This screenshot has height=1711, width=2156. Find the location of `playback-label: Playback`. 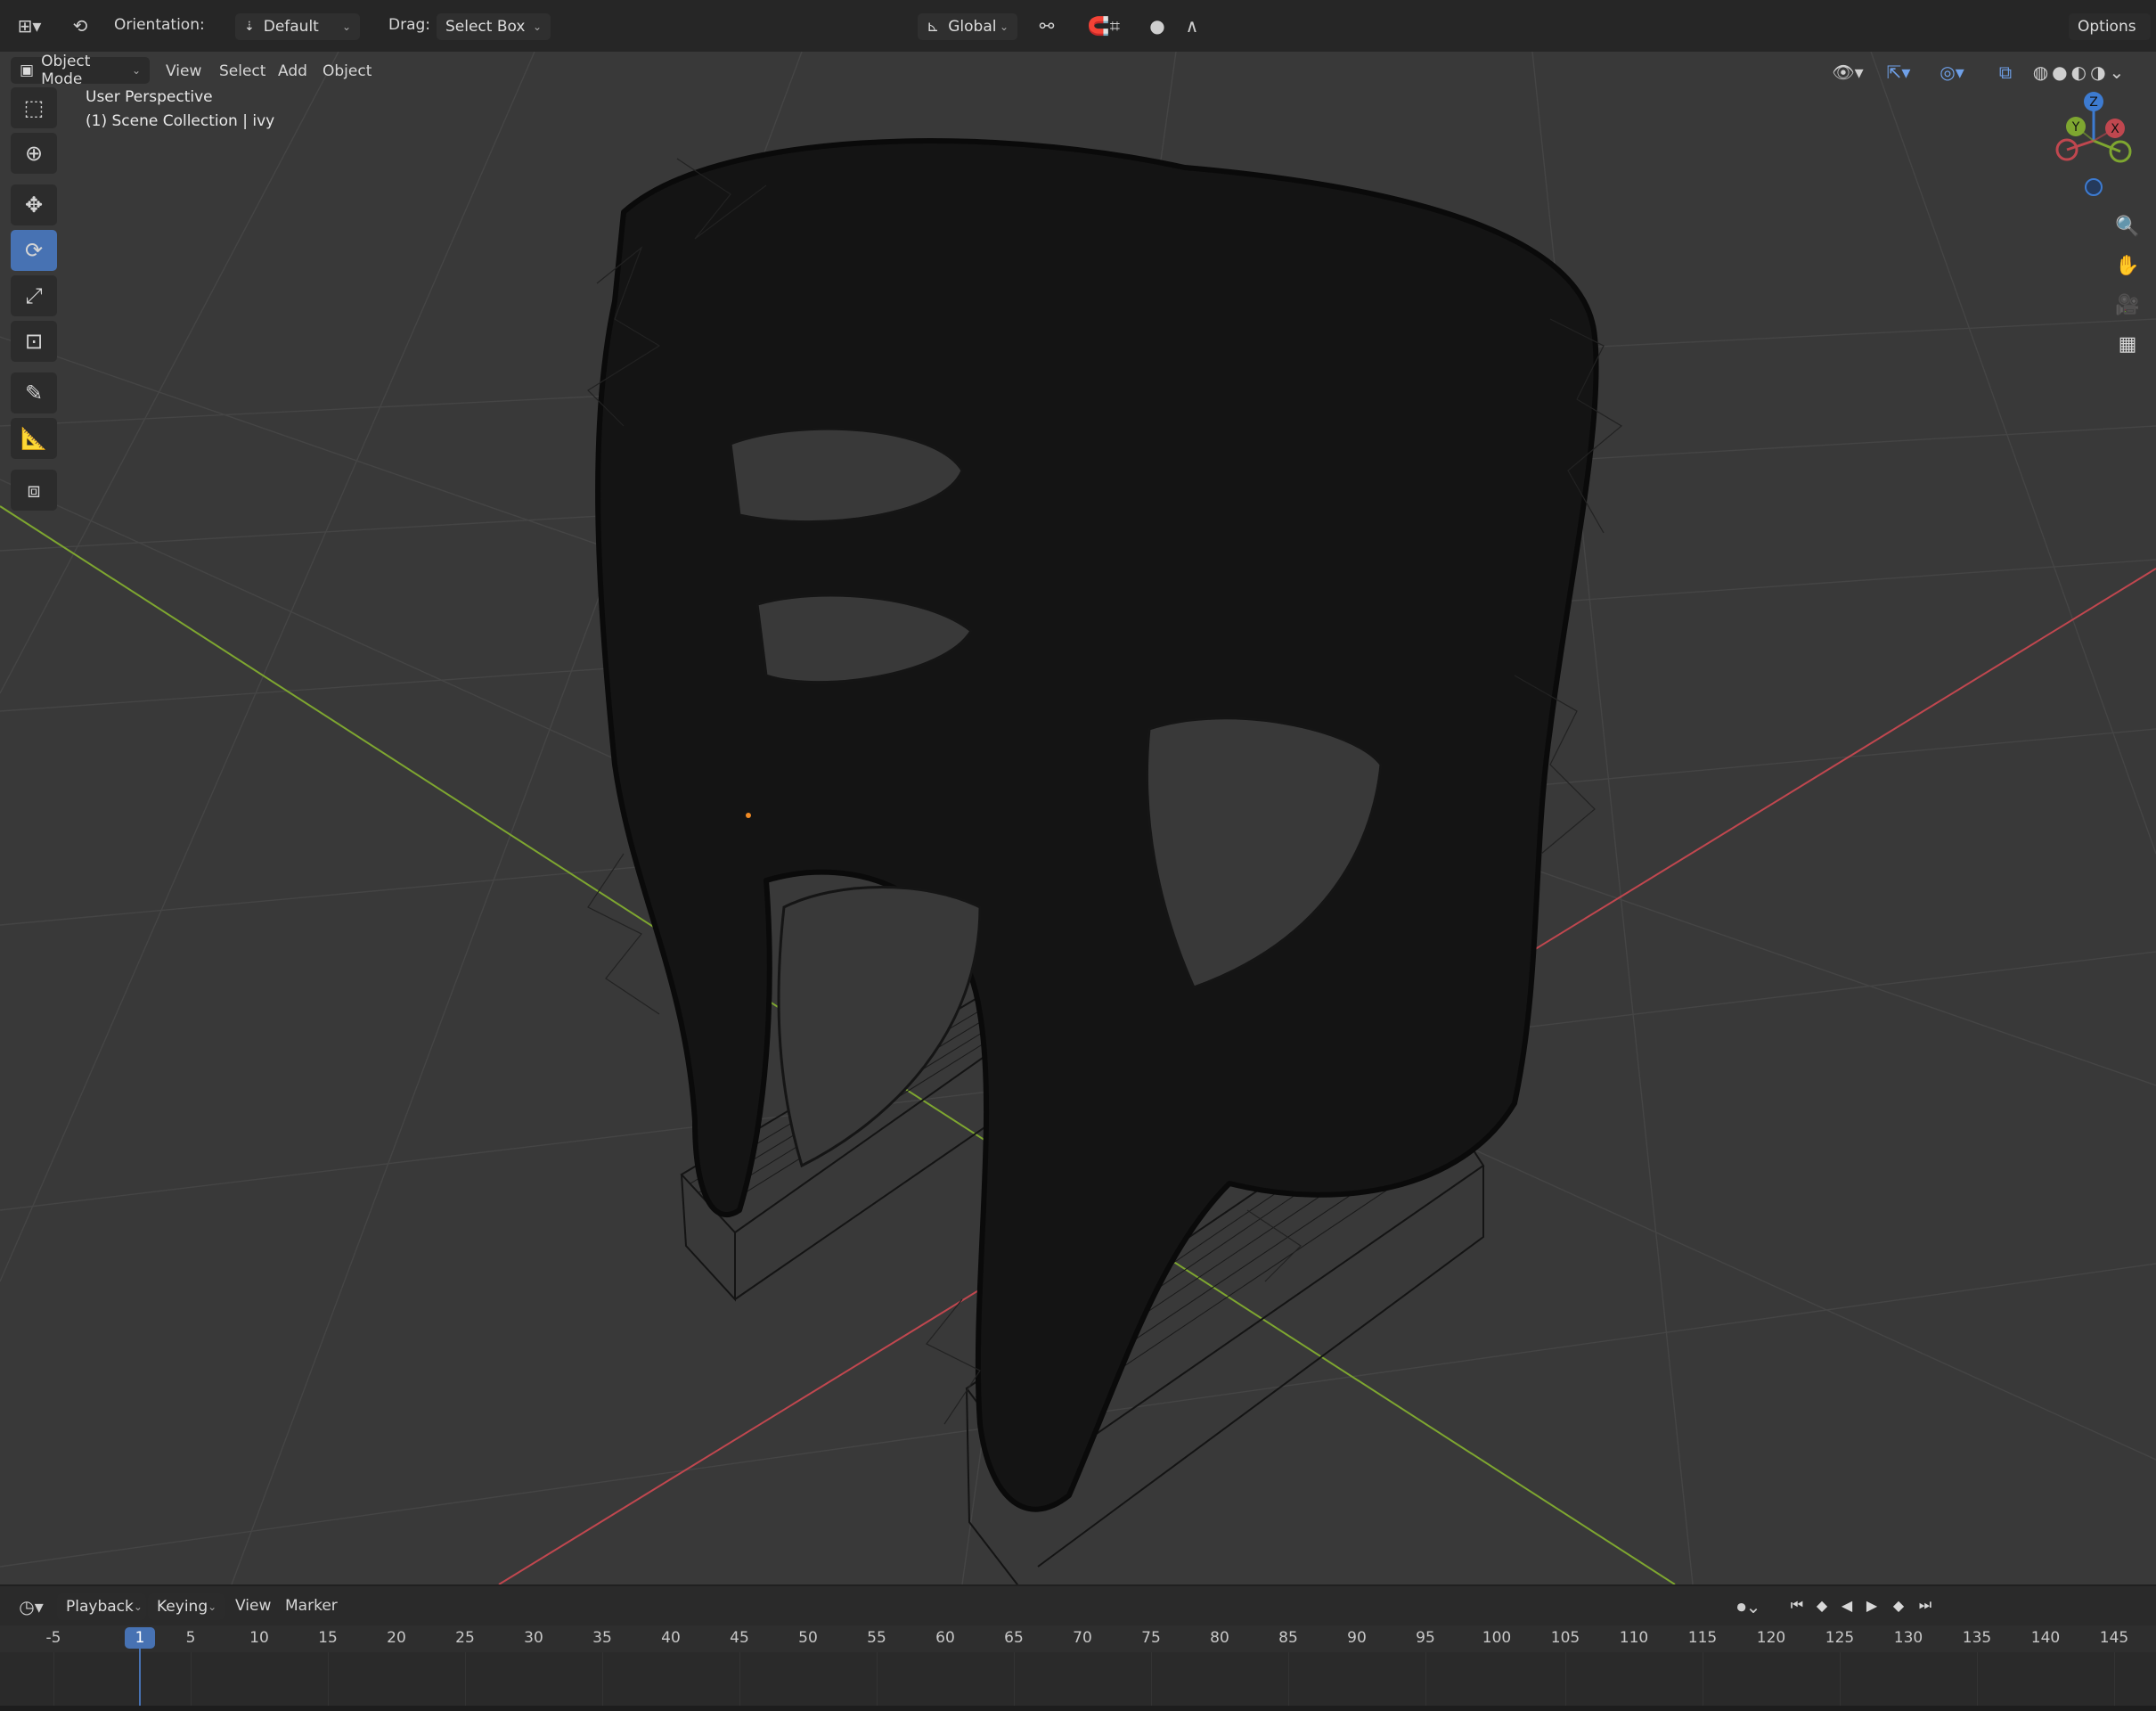

playback-label: Playback is located at coordinates (100, 1607).